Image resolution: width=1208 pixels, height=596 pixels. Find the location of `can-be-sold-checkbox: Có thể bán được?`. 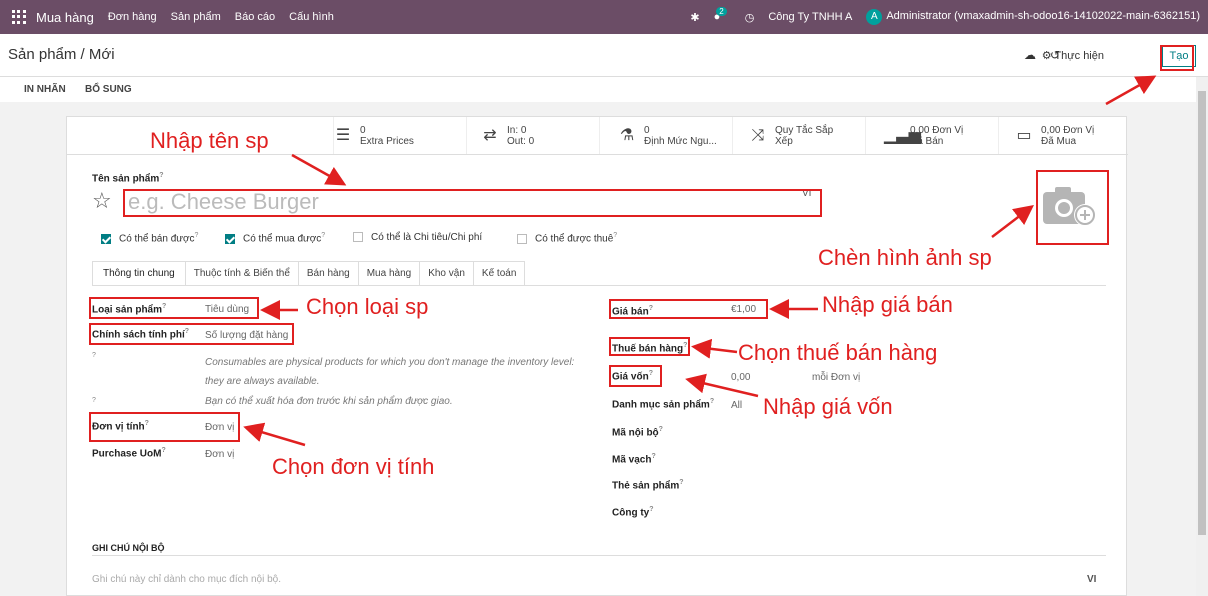

can-be-sold-checkbox: Có thể bán được? is located at coordinates (149, 238).